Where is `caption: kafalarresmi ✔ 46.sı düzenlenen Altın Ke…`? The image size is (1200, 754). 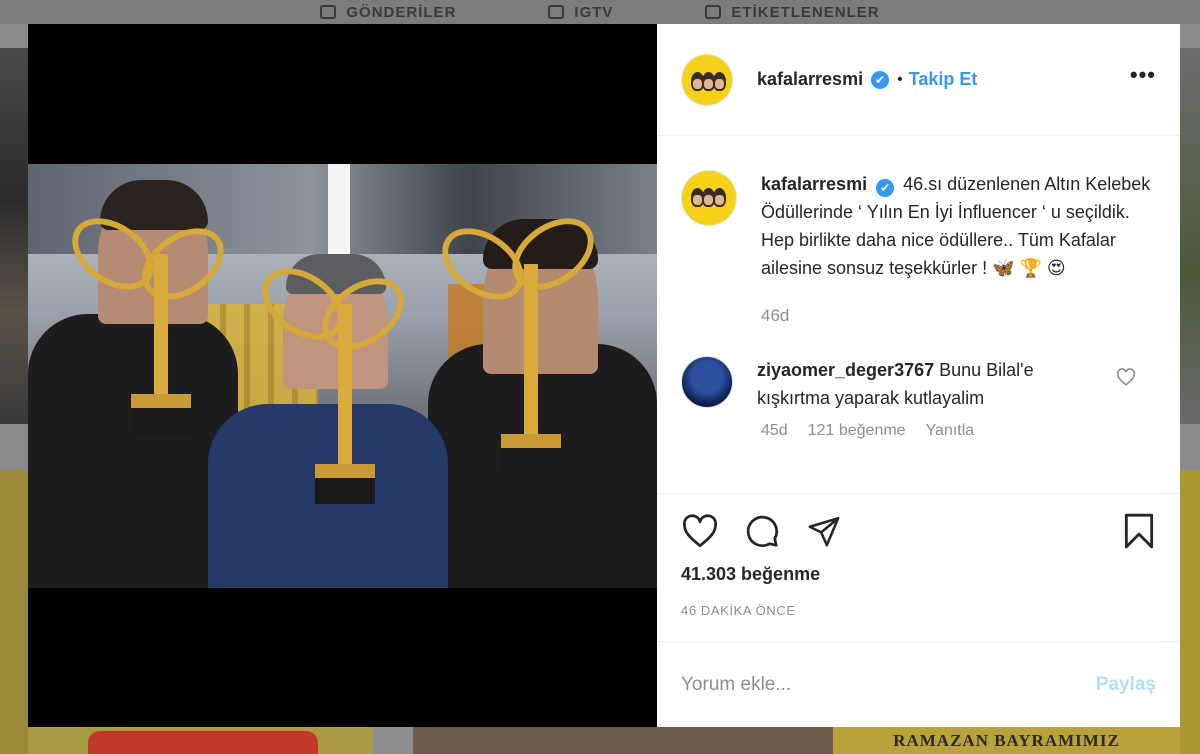
caption: kafalarresmi ✔ 46.sı düzenlenen Altın Ke… is located at coordinates (918, 226).